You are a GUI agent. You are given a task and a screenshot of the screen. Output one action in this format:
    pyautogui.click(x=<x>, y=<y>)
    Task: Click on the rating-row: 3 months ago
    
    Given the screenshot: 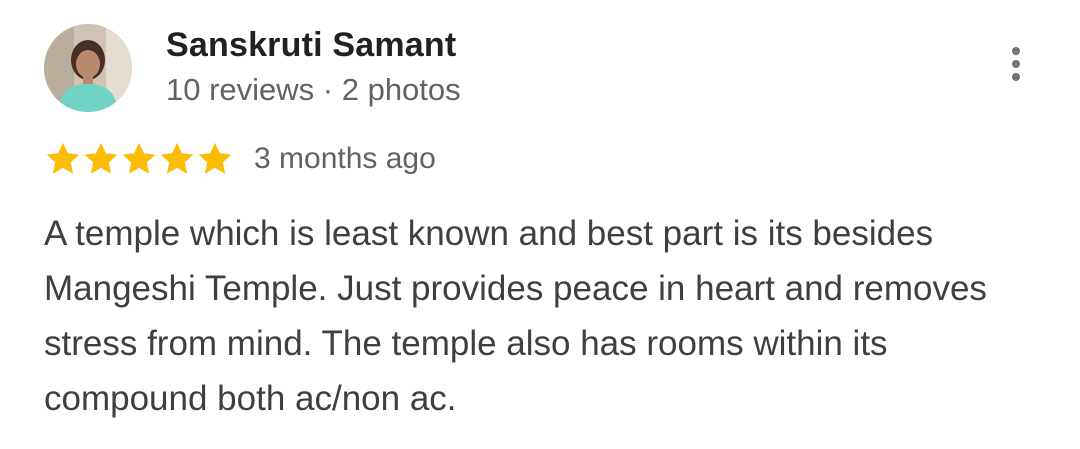 What is the action you would take?
    pyautogui.click(x=240, y=159)
    